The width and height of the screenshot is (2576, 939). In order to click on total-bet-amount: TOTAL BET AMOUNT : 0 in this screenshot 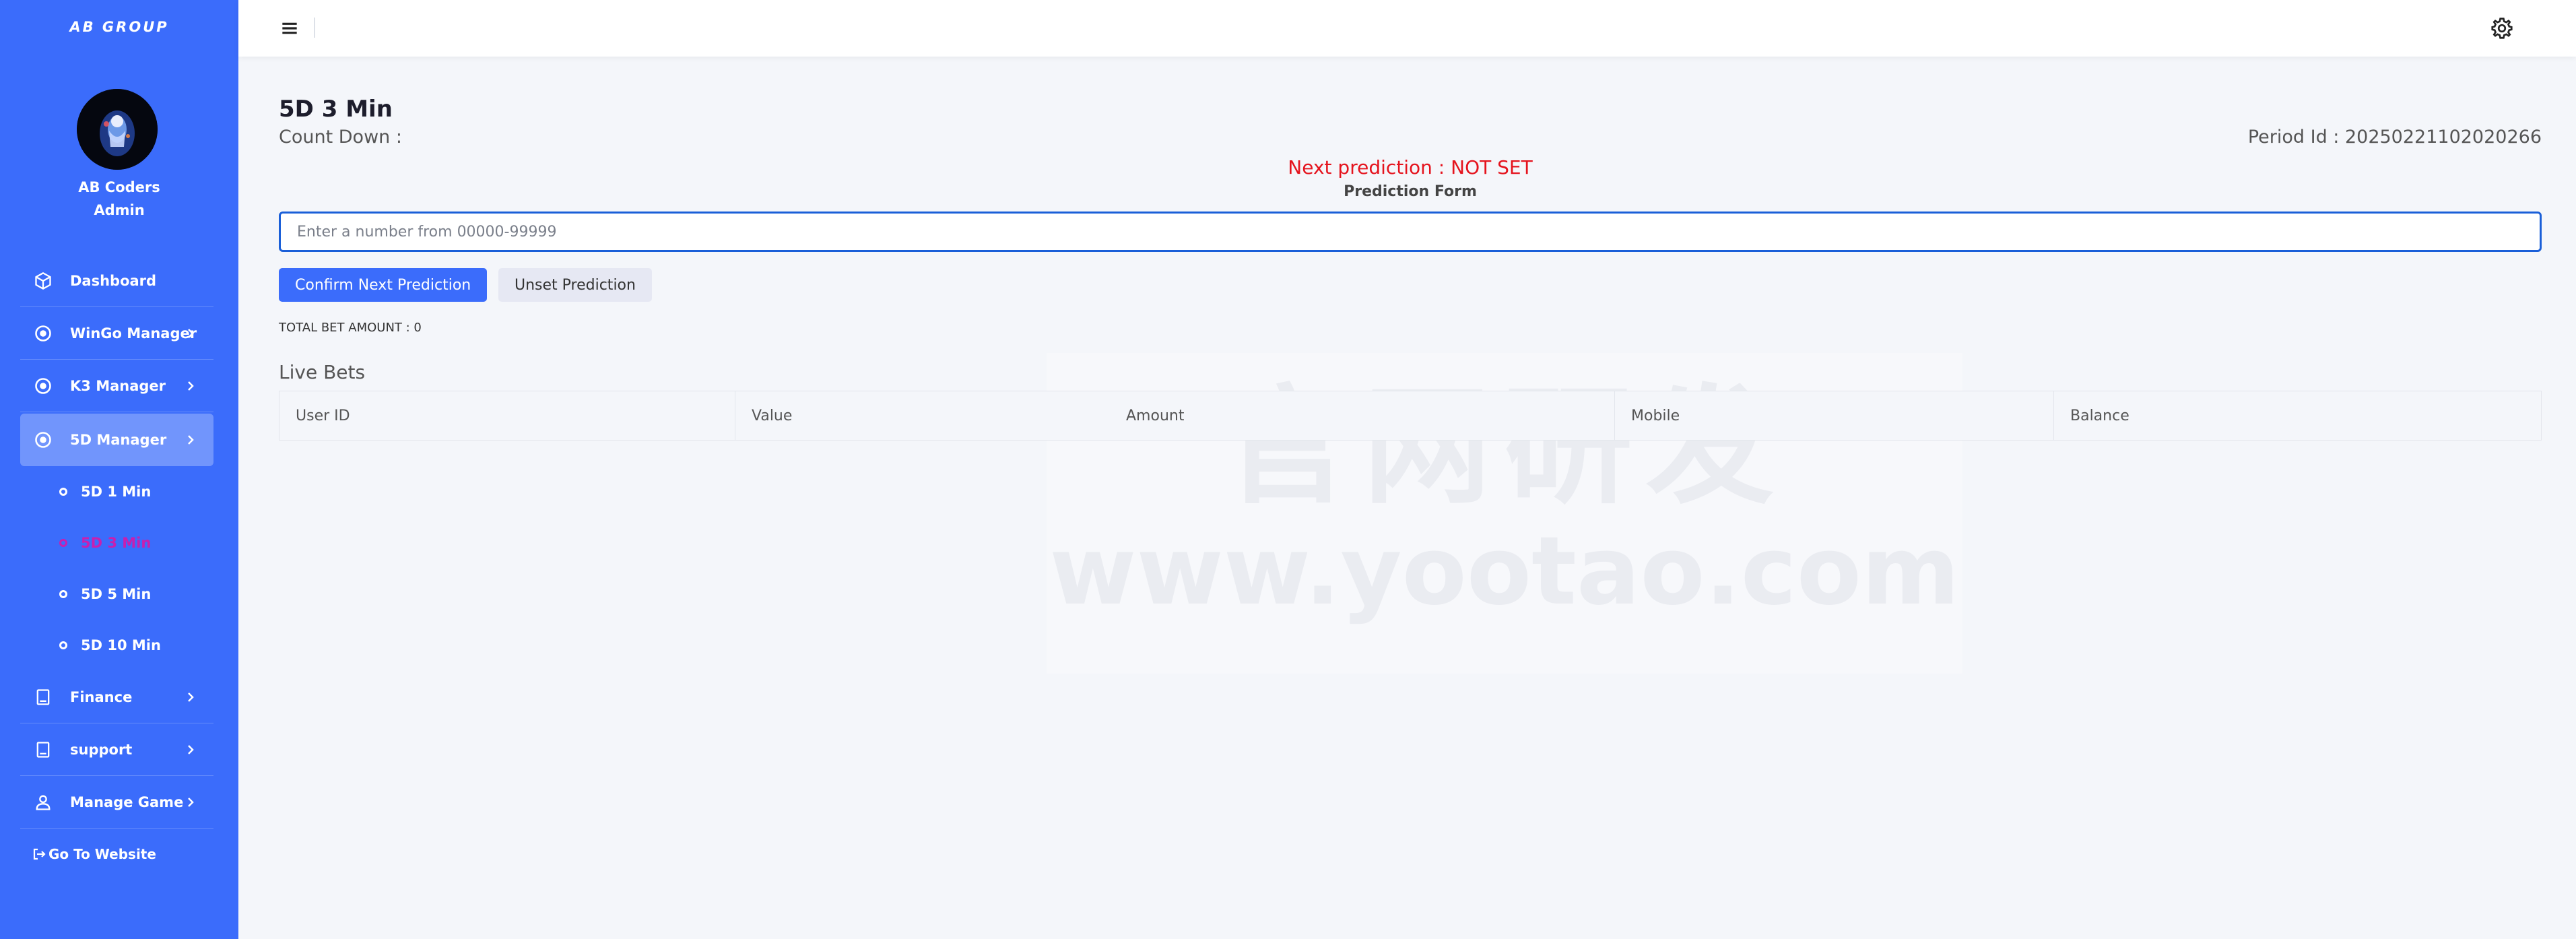, I will do `click(350, 328)`.